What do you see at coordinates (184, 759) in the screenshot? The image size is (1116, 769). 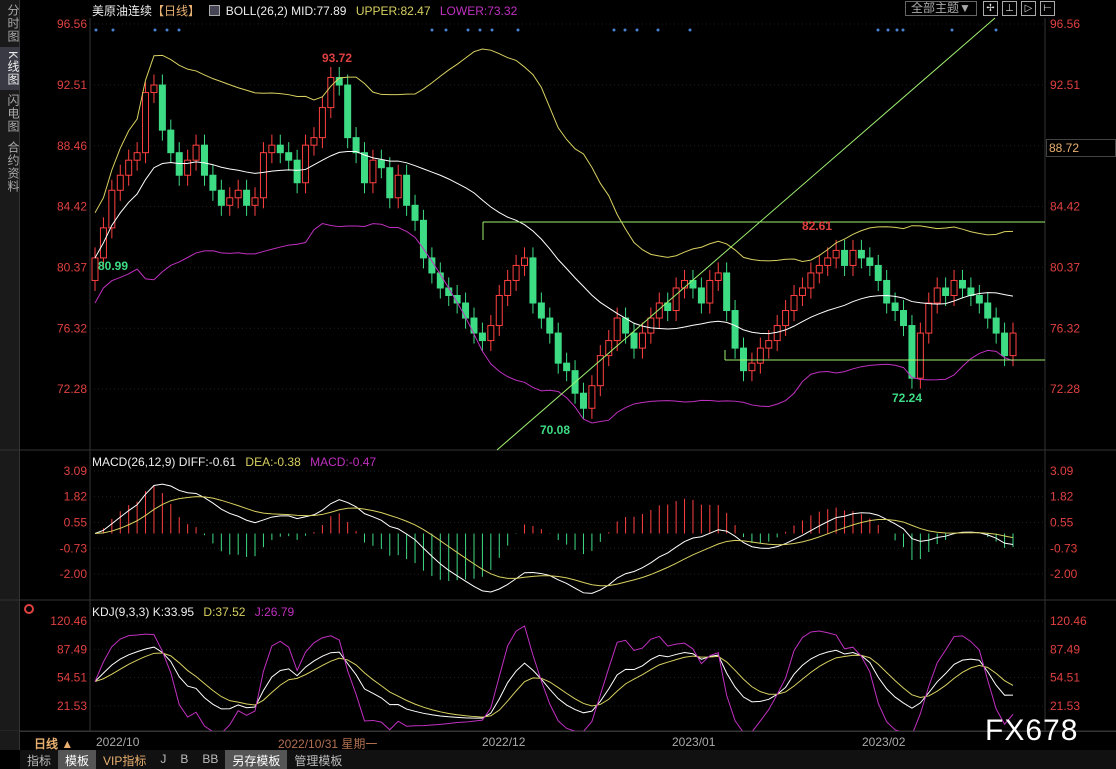 I see `tab-b: B` at bounding box center [184, 759].